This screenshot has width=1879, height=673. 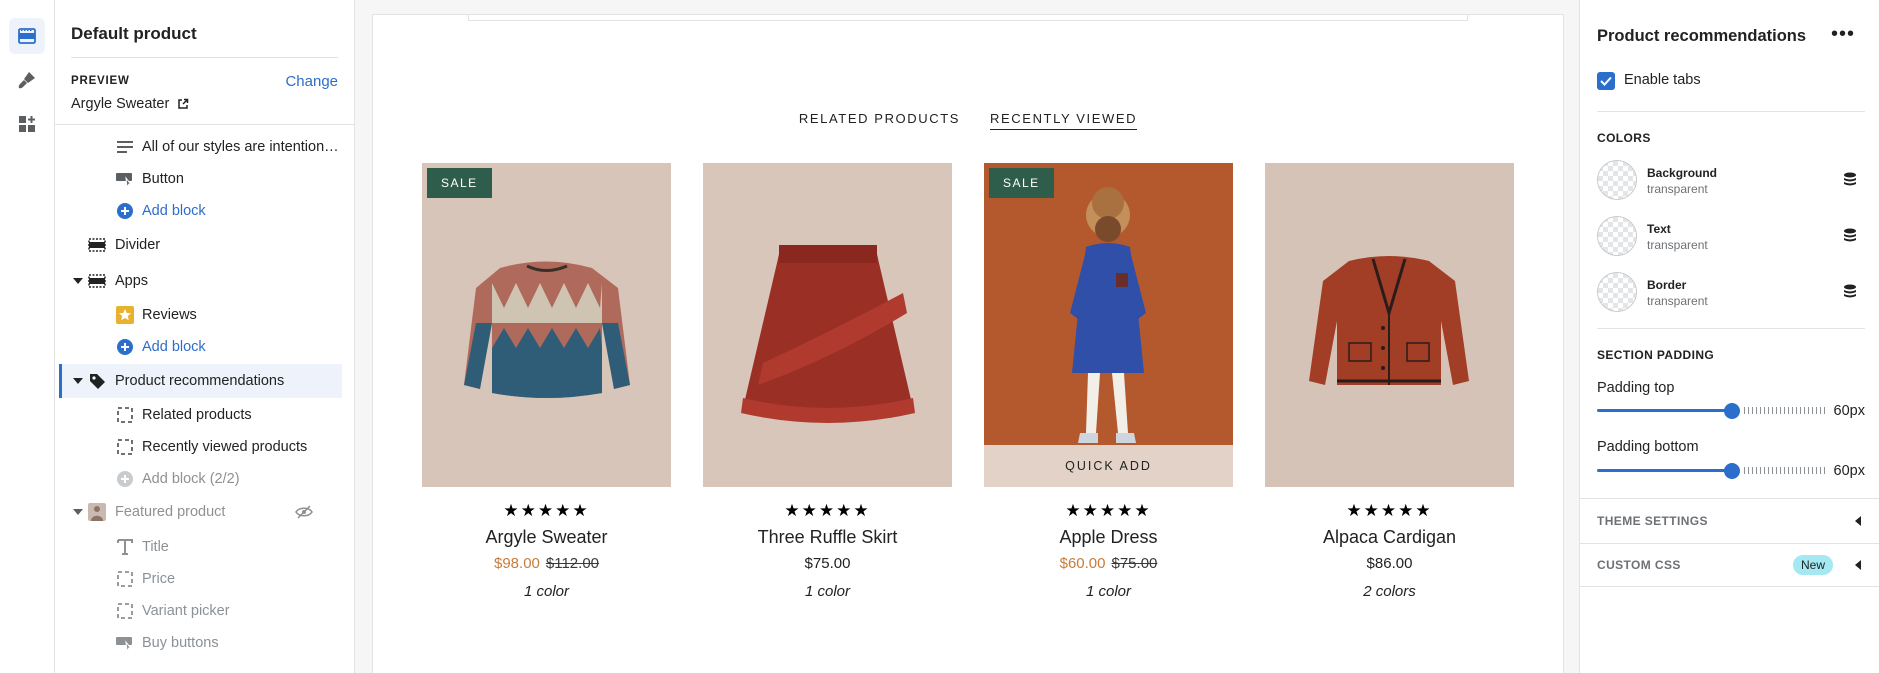 I want to click on padding-bottom-label: Padding bottom, so click(x=1648, y=447).